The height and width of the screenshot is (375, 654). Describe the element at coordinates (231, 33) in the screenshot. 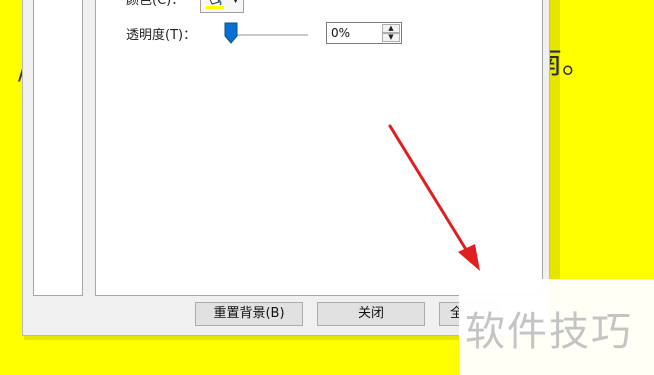

I see `transparency-slider-thumb` at that location.